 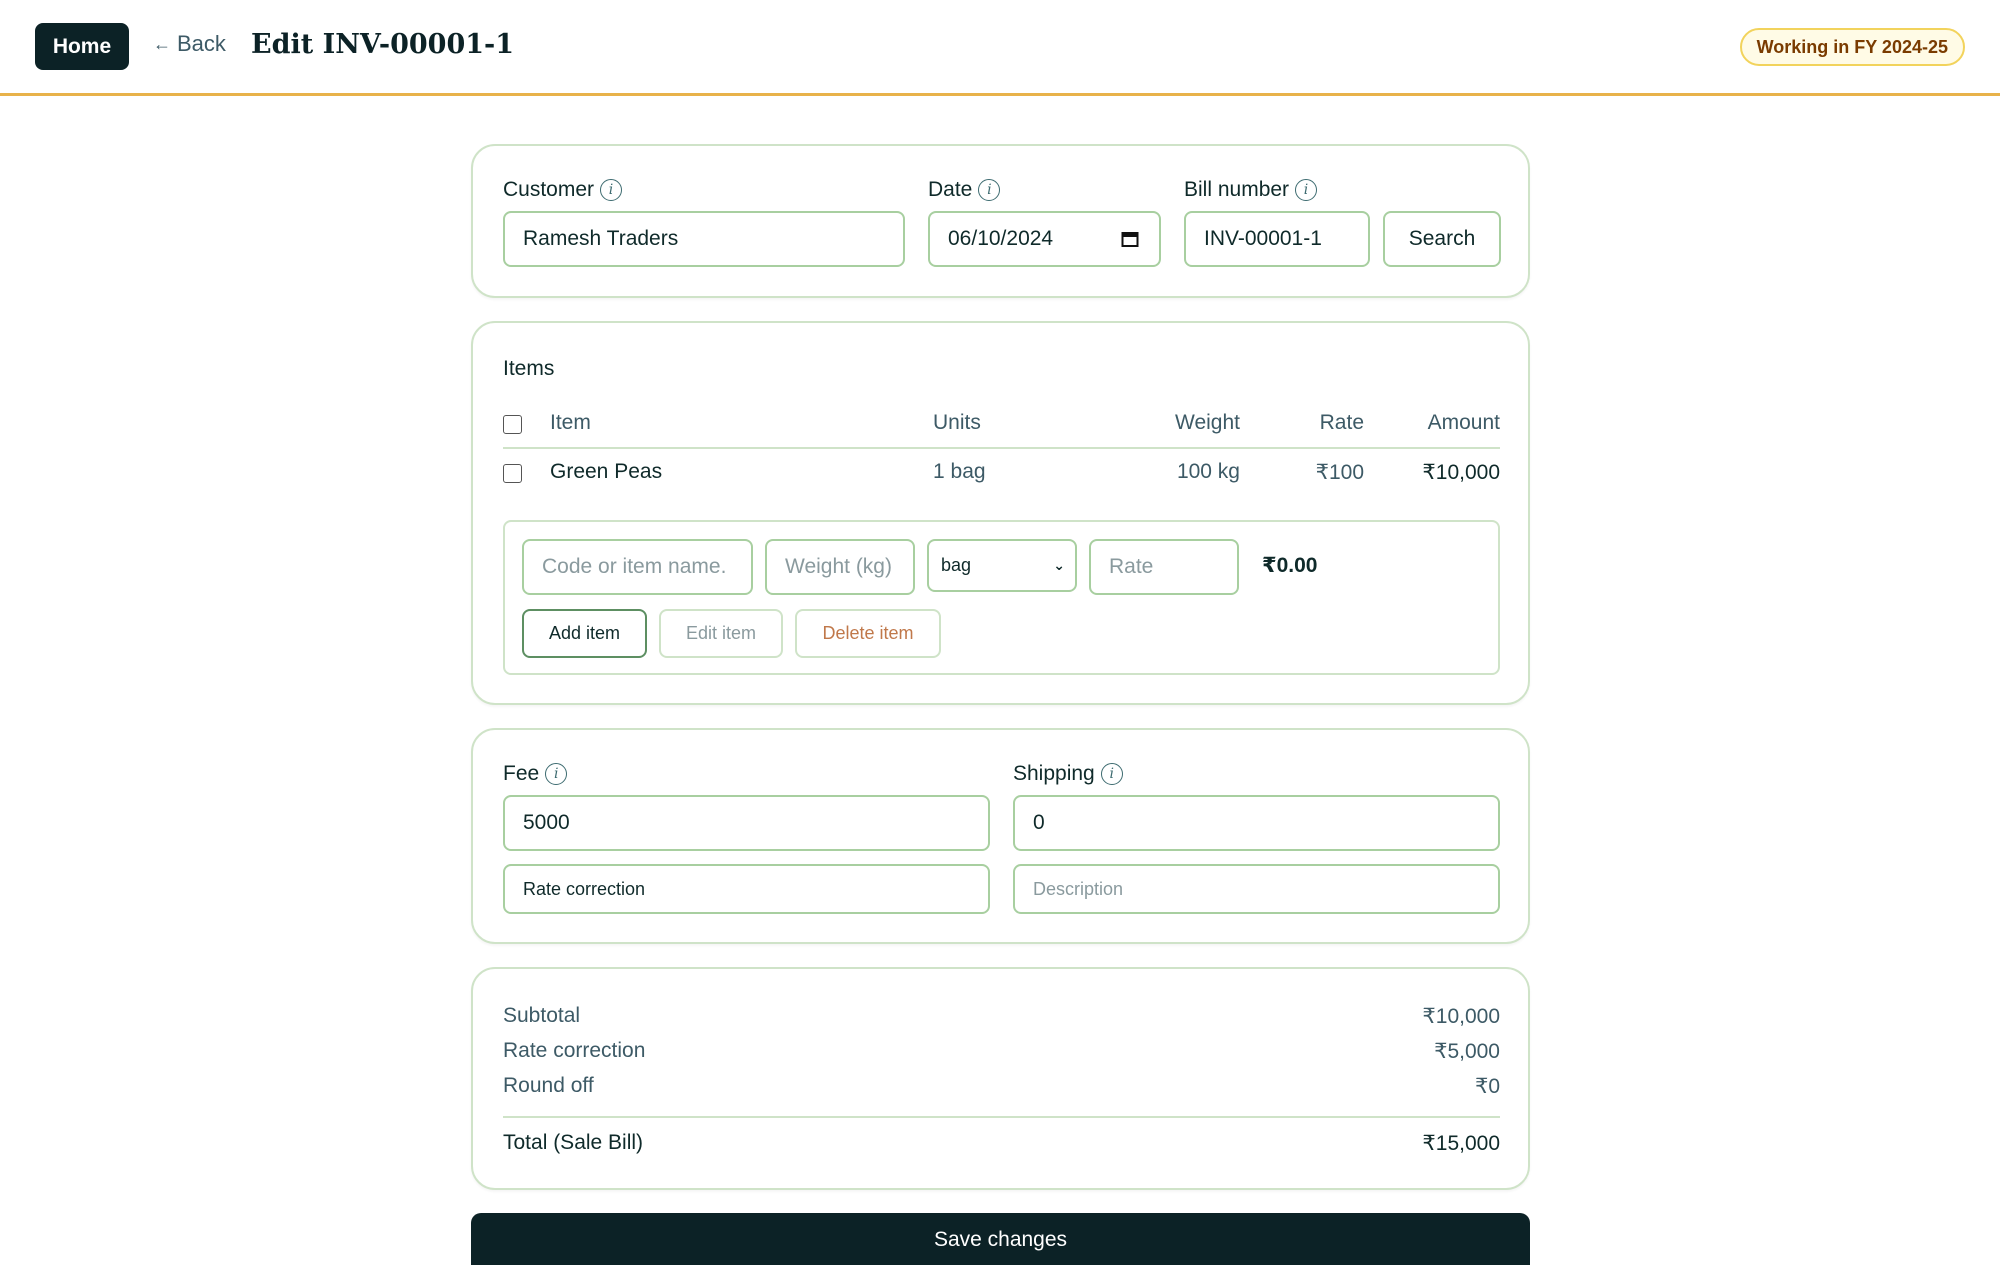 What do you see at coordinates (957, 422) in the screenshot?
I see `column-header-units: Units` at bounding box center [957, 422].